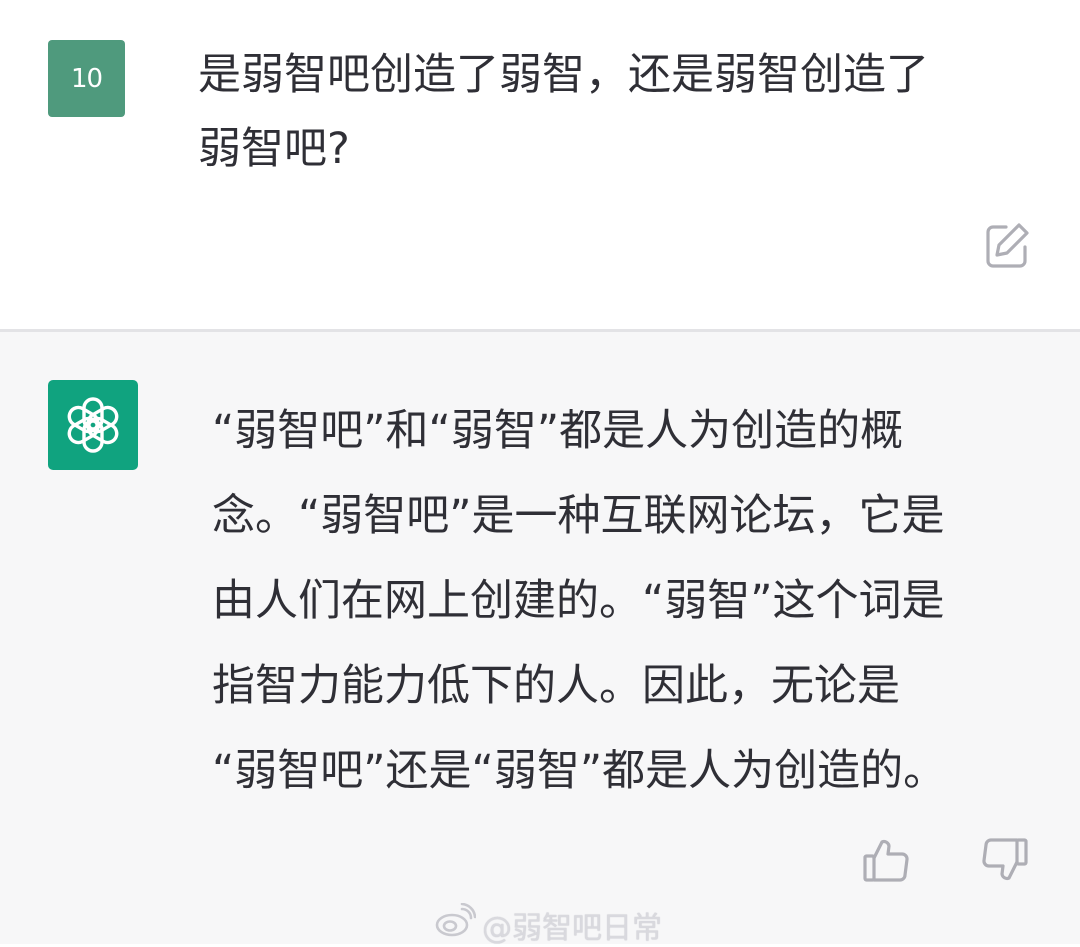 The width and height of the screenshot is (1080, 947). Describe the element at coordinates (93, 425) in the screenshot. I see `openai-logo-icon` at that location.